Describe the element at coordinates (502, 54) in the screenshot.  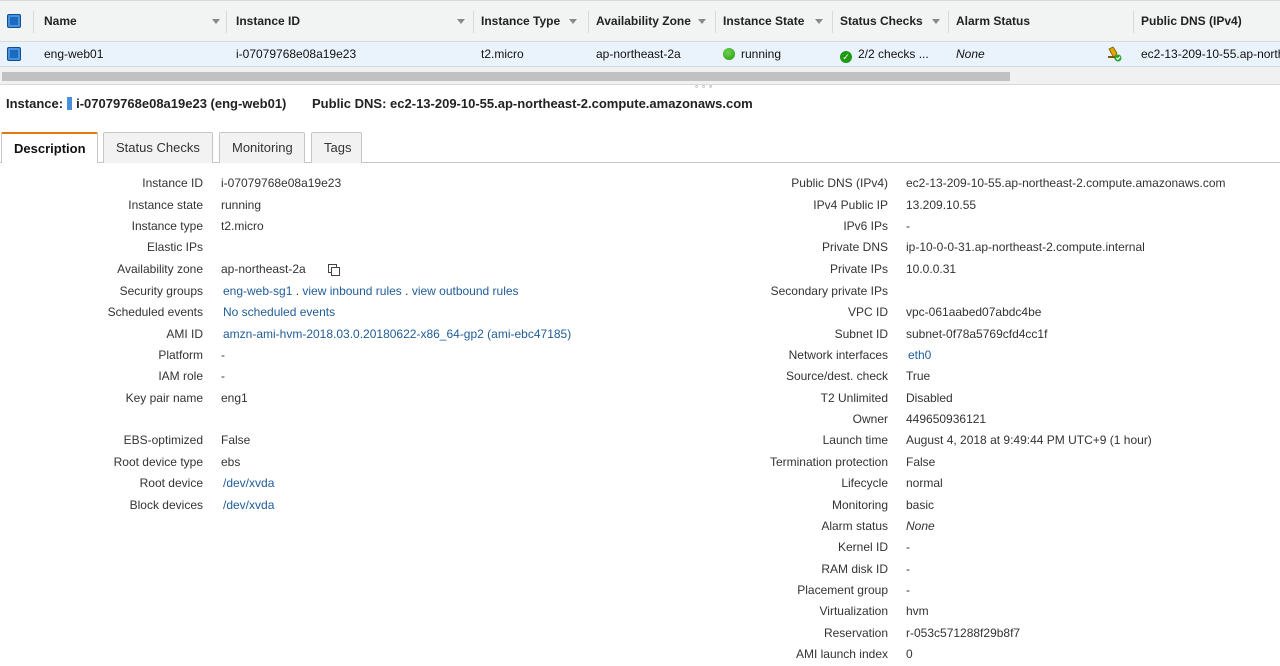
I see `cell-instance-type: t2.micro` at that location.